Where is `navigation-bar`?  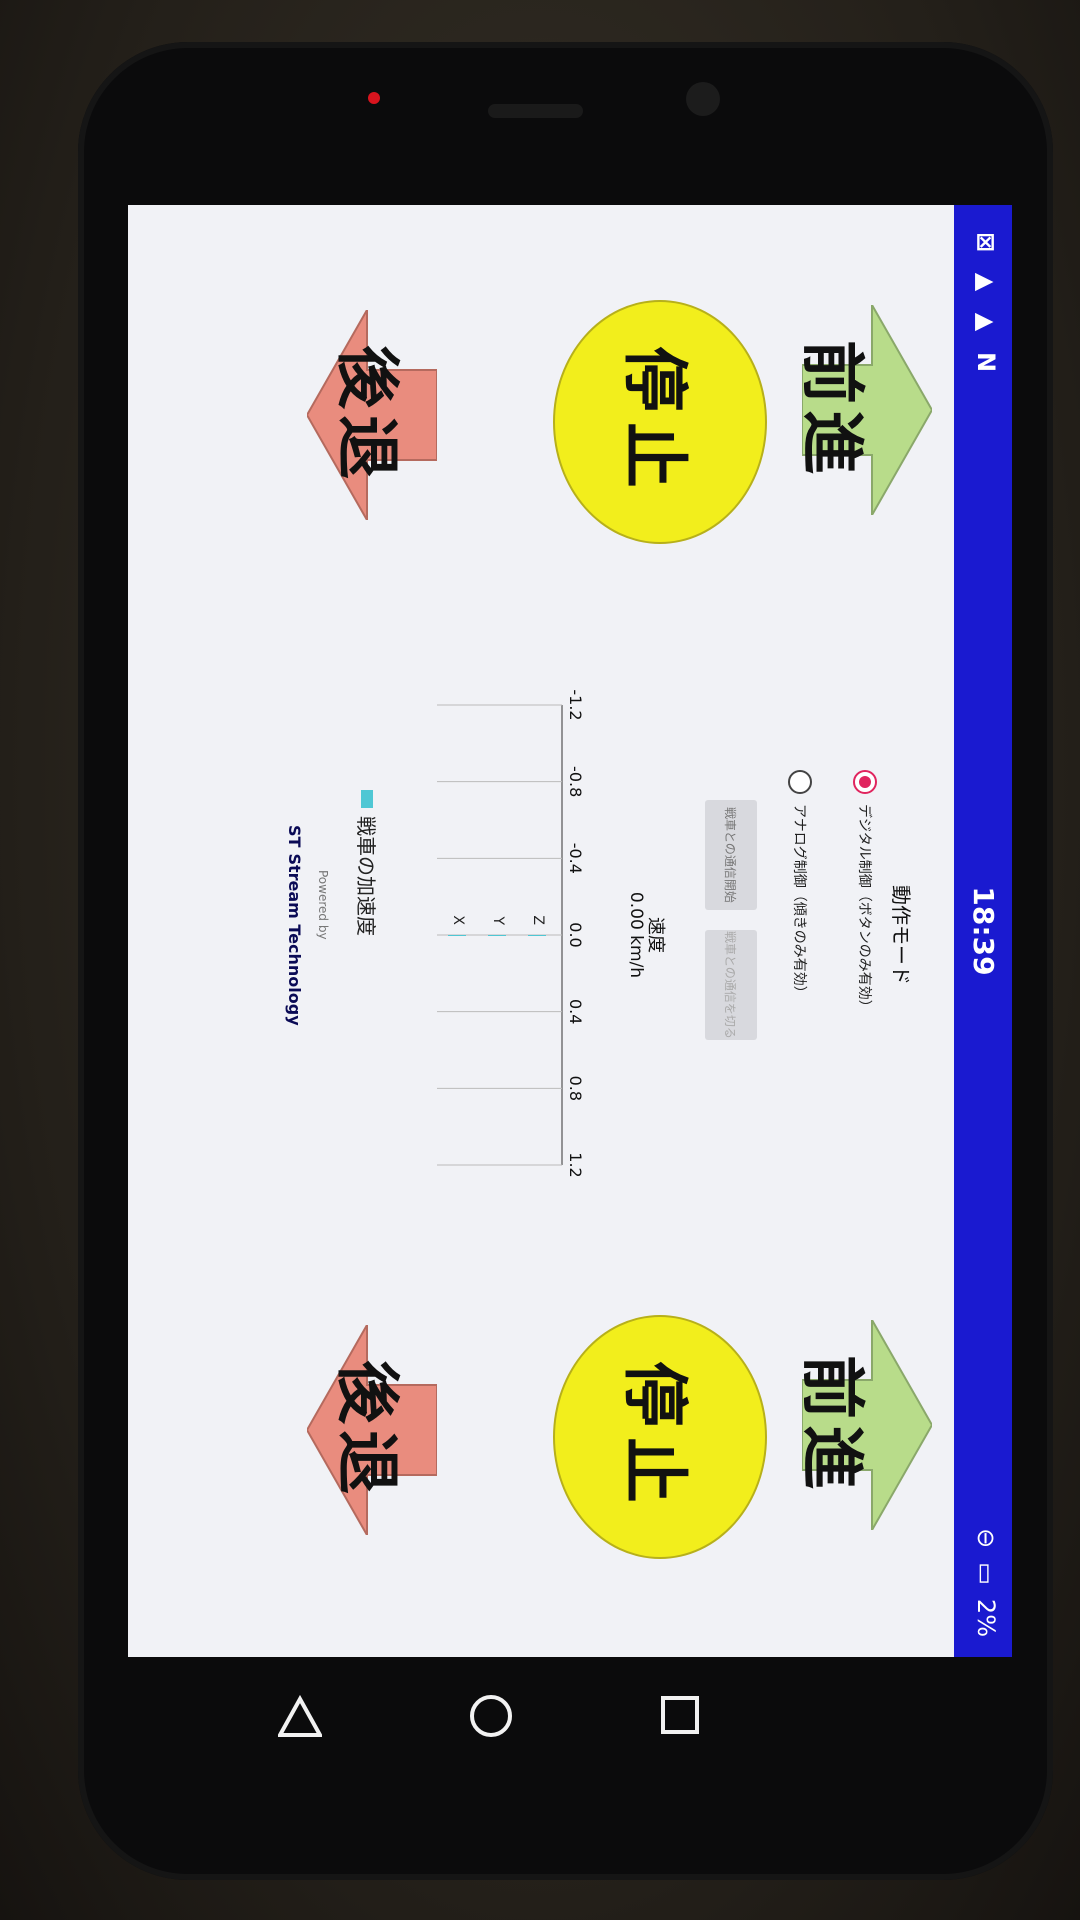
navigation-bar is located at coordinates (570, 1730).